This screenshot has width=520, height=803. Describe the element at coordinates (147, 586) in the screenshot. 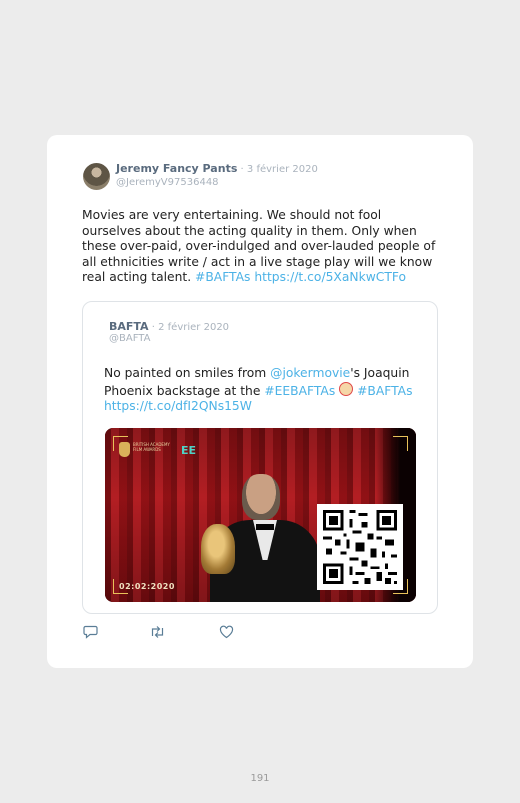

I see `media-timestamp: 02:02:2020` at that location.